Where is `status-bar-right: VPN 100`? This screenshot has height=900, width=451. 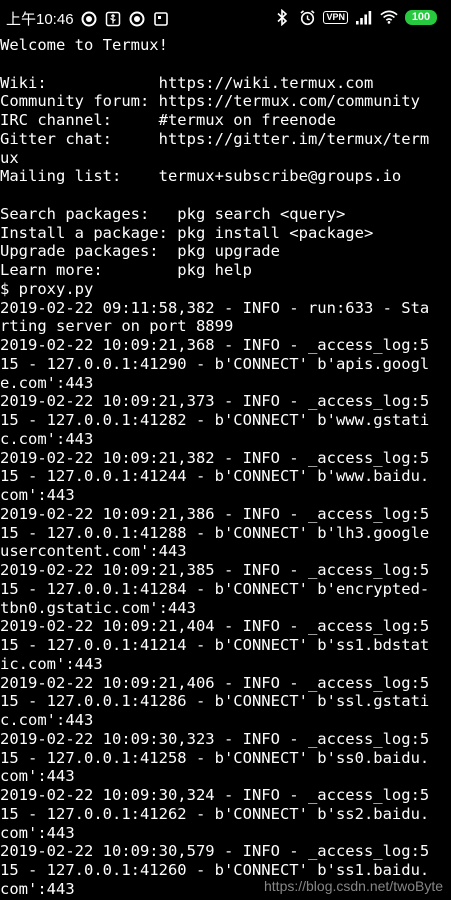
status-bar-right: VPN 100 is located at coordinates (355, 17).